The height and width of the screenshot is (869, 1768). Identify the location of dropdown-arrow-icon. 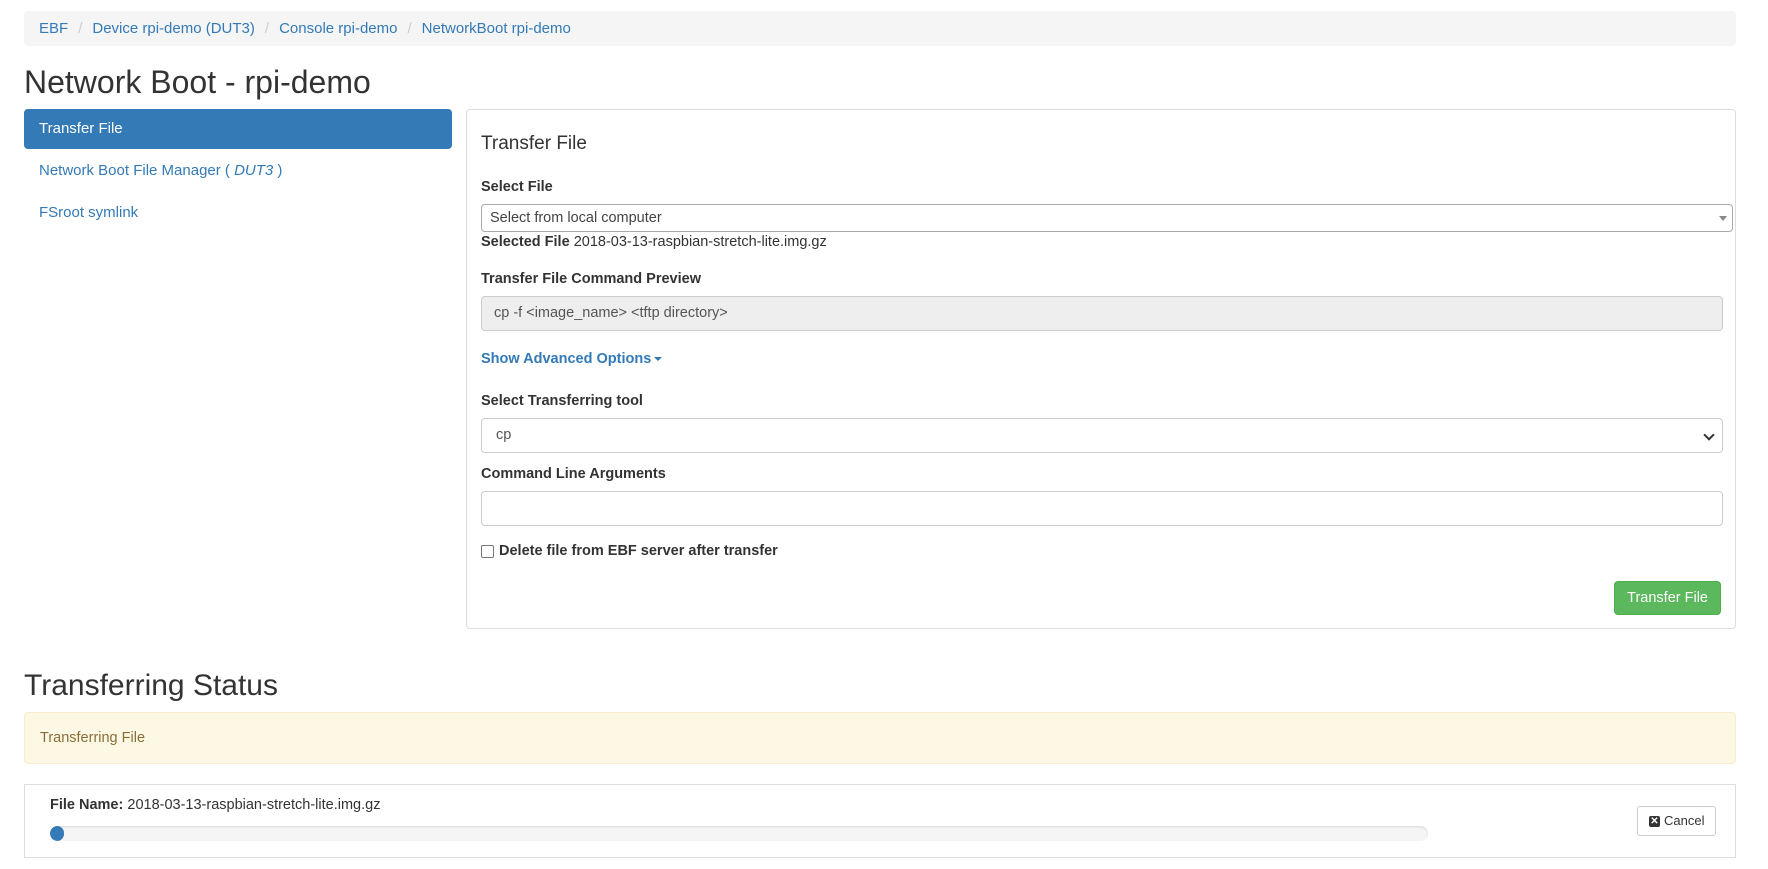
(1723, 218).